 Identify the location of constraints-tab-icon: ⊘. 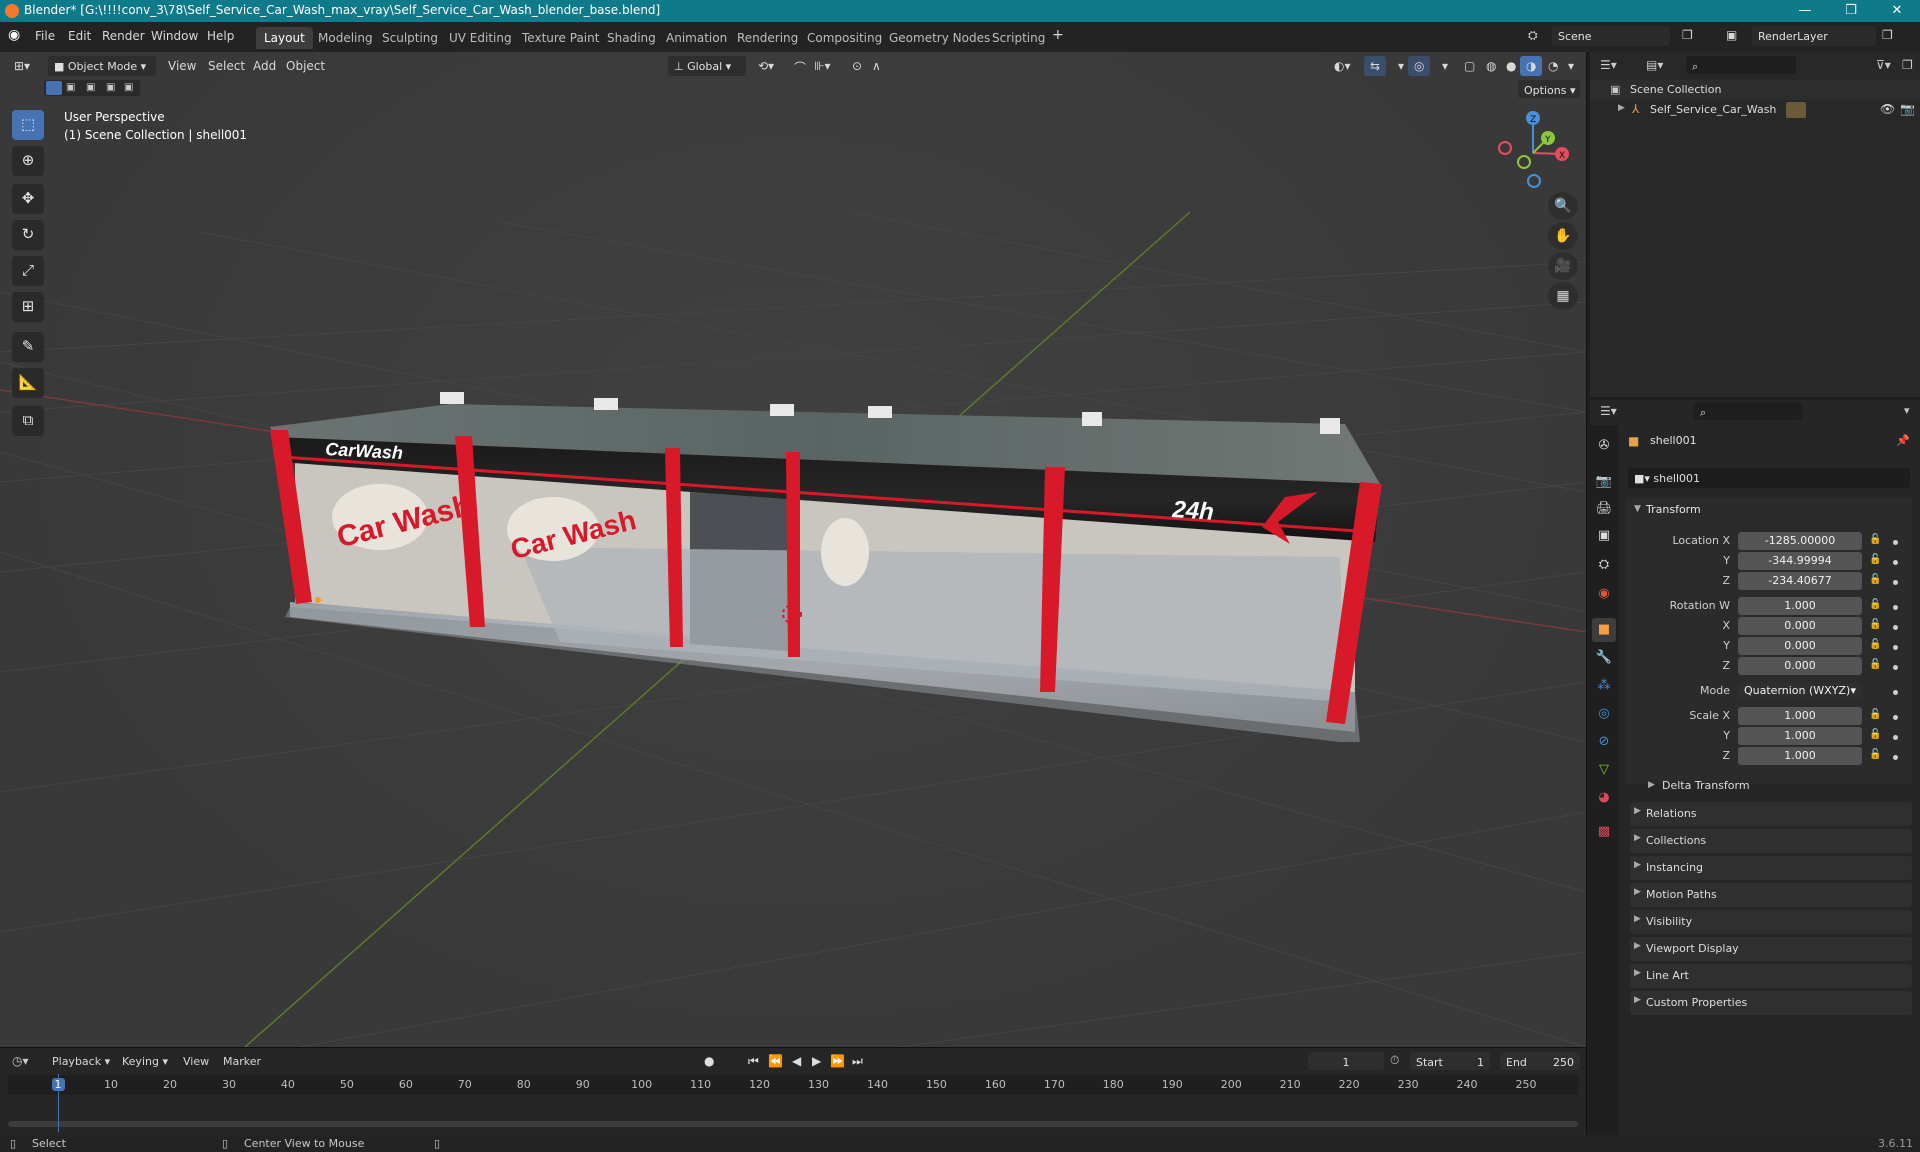
(1604, 742).